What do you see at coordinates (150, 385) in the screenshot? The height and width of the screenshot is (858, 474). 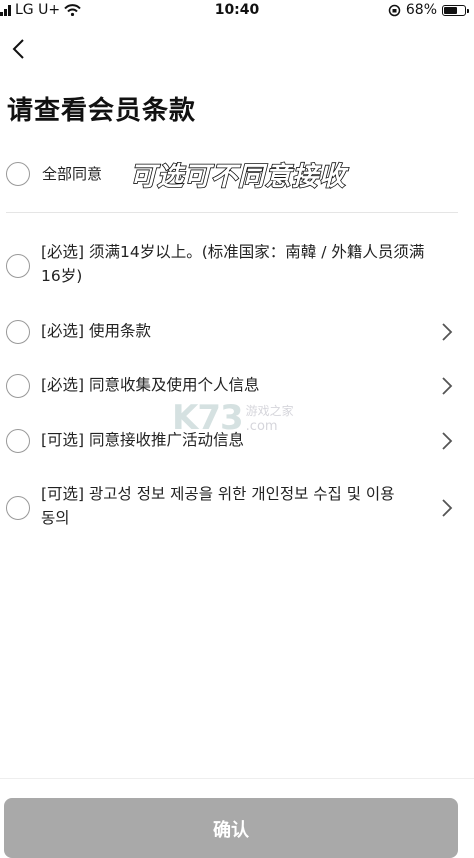 I see `term-label: [必选] 同意收集及使用个人信息` at bounding box center [150, 385].